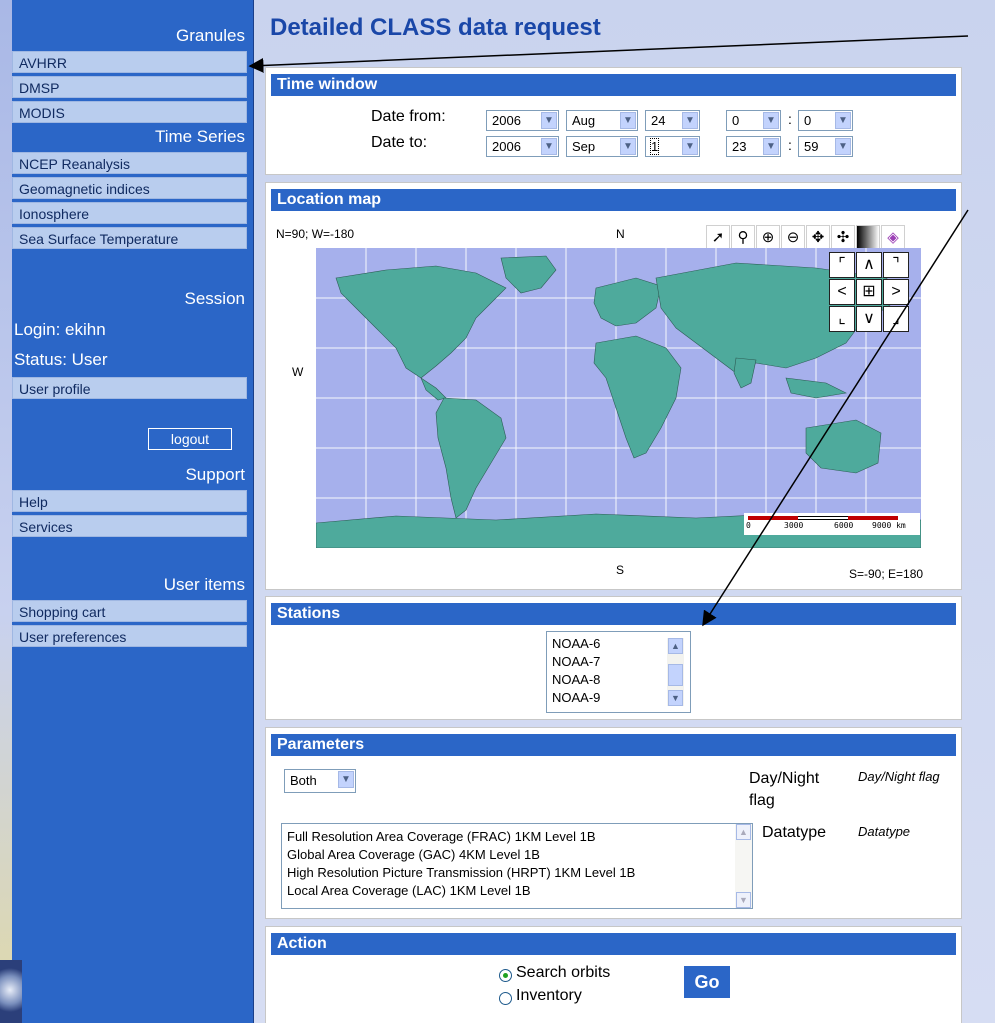 Image resolution: width=995 pixels, height=1023 pixels. I want to click on date-from-label: Date from:, so click(408, 116).